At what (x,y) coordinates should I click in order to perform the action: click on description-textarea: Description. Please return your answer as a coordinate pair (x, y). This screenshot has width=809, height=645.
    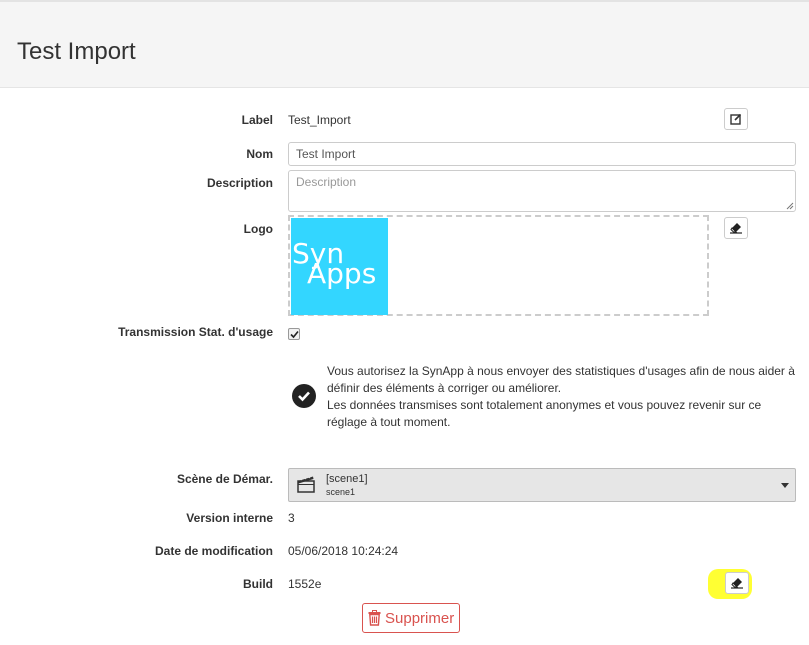
    Looking at the image, I should click on (542, 191).